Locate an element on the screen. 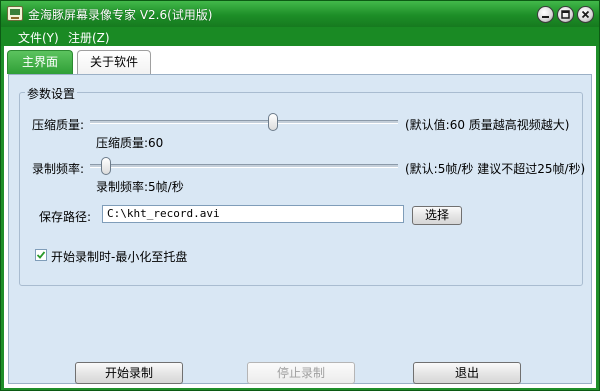 Image resolution: width=600 pixels, height=391 pixels. menu-file: 文件(Y) is located at coordinates (38, 37).